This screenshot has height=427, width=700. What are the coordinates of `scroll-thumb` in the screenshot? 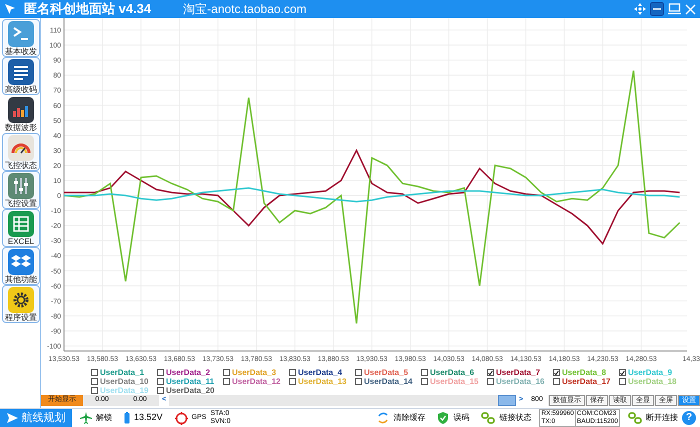 It's located at (507, 400).